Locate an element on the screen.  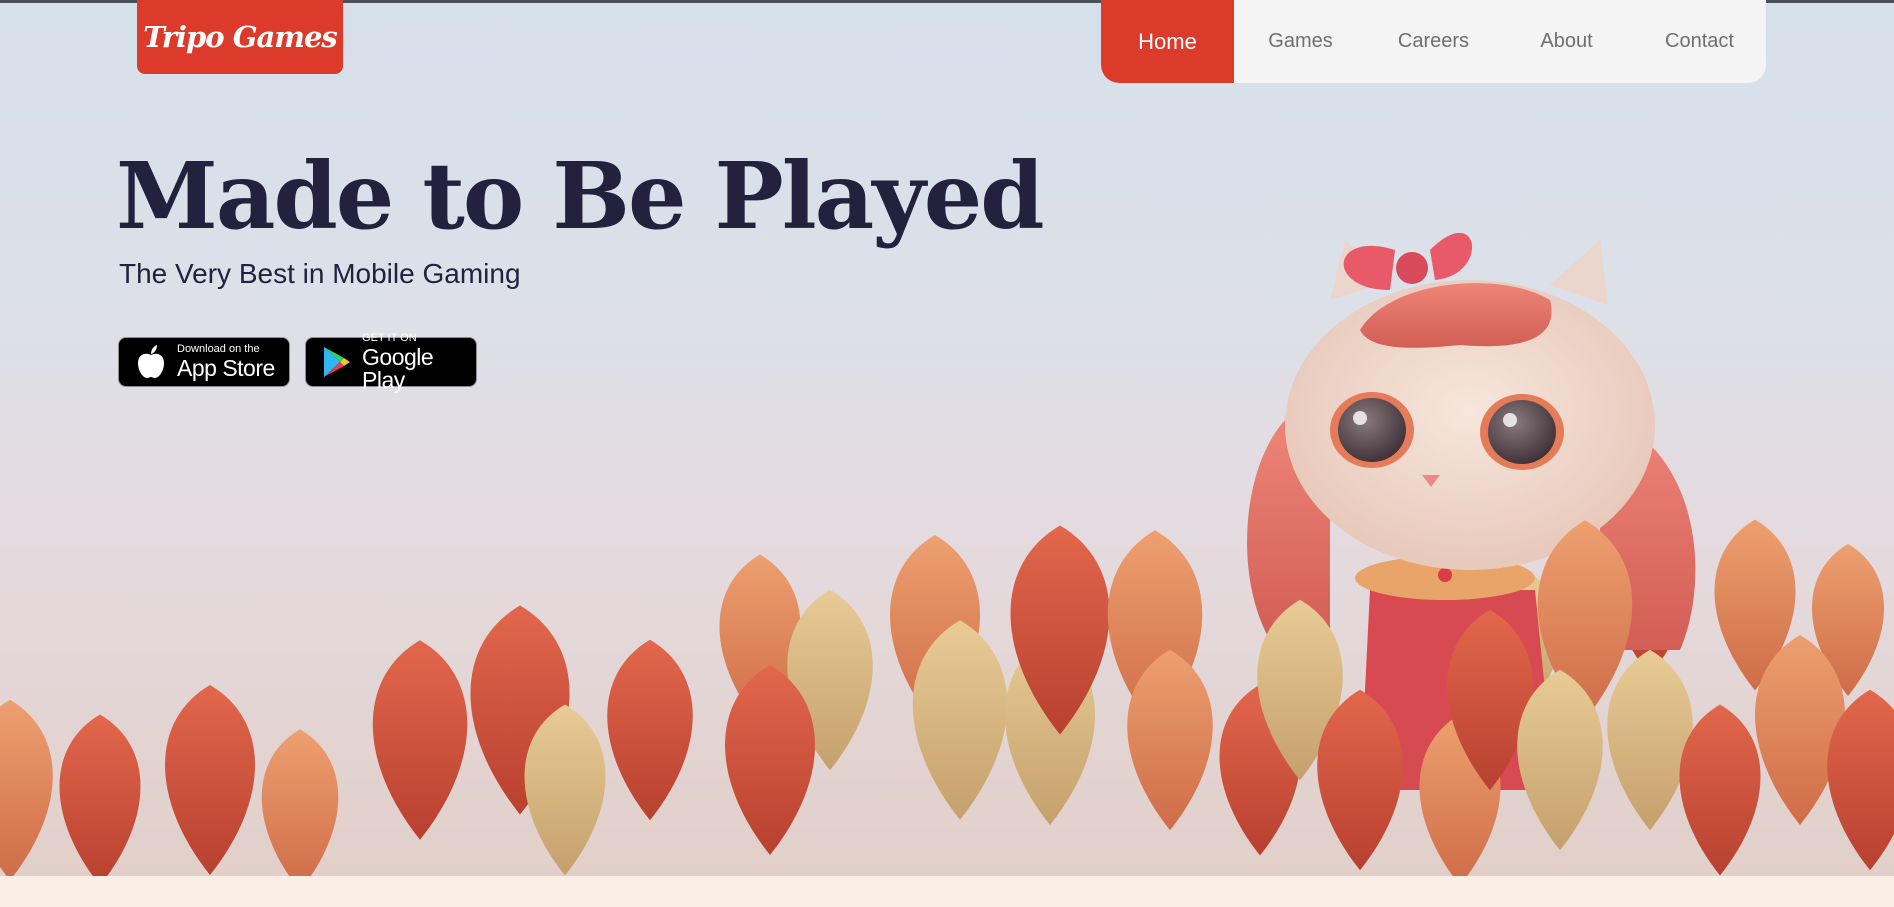
google-play-button: GET IT ON Google Play is located at coordinates (391, 361).